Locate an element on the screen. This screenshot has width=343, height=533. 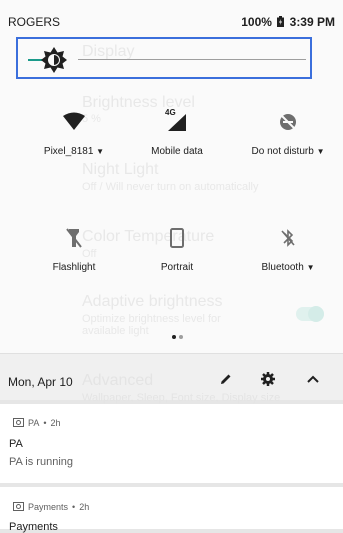
network-type-badge: 4G is located at coordinates (170, 112).